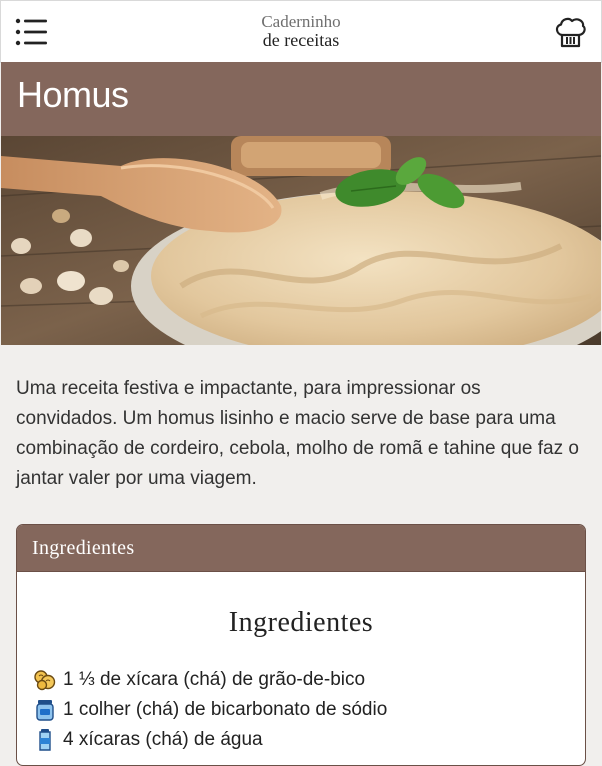 This screenshot has width=602, height=766. What do you see at coordinates (214, 679) in the screenshot?
I see `ingredient-text: 1 ⅓ de xícara (chá) de grão-de-bico` at bounding box center [214, 679].